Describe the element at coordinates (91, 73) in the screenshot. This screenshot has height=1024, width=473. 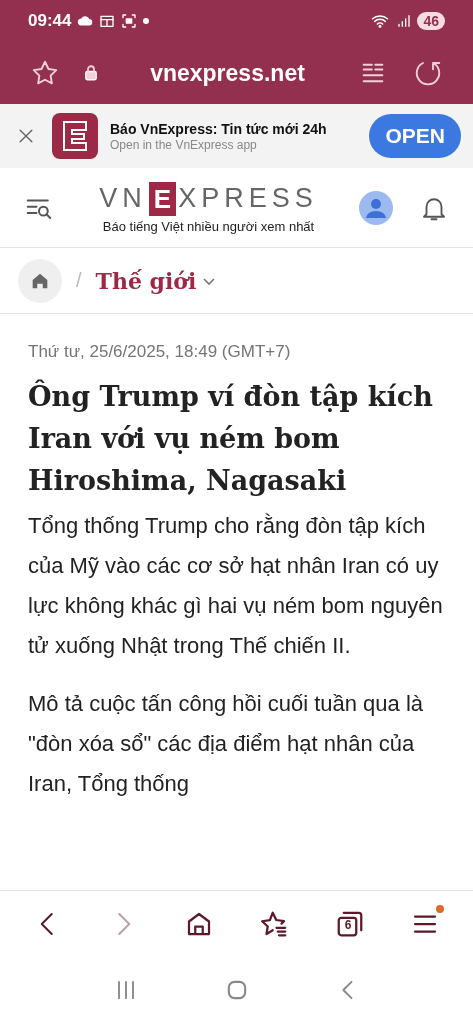
I see `lock-icon` at that location.